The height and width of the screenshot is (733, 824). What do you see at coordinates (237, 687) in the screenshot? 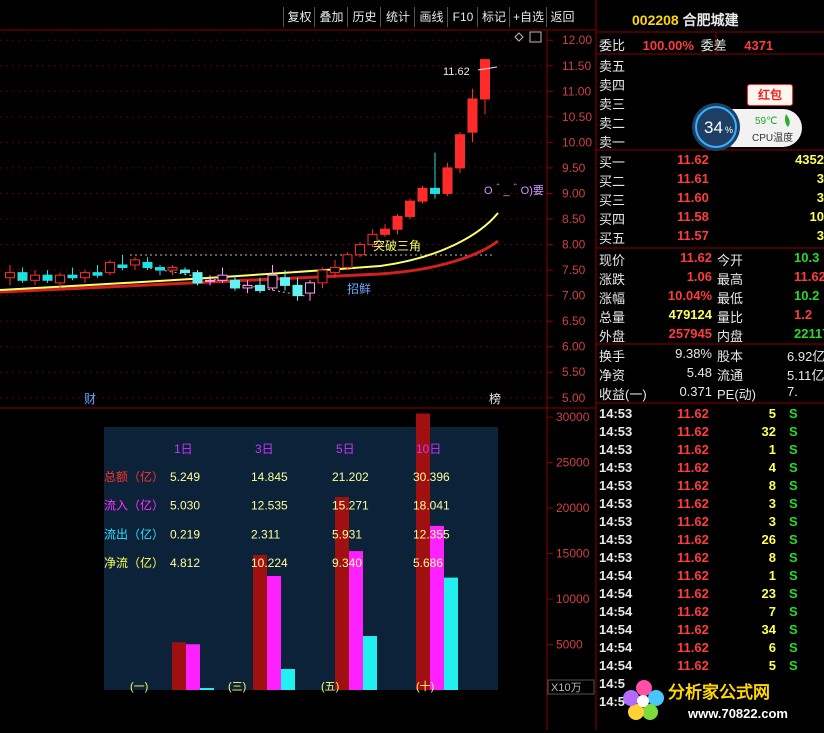
I see `fund-group-label: (三)` at bounding box center [237, 687].